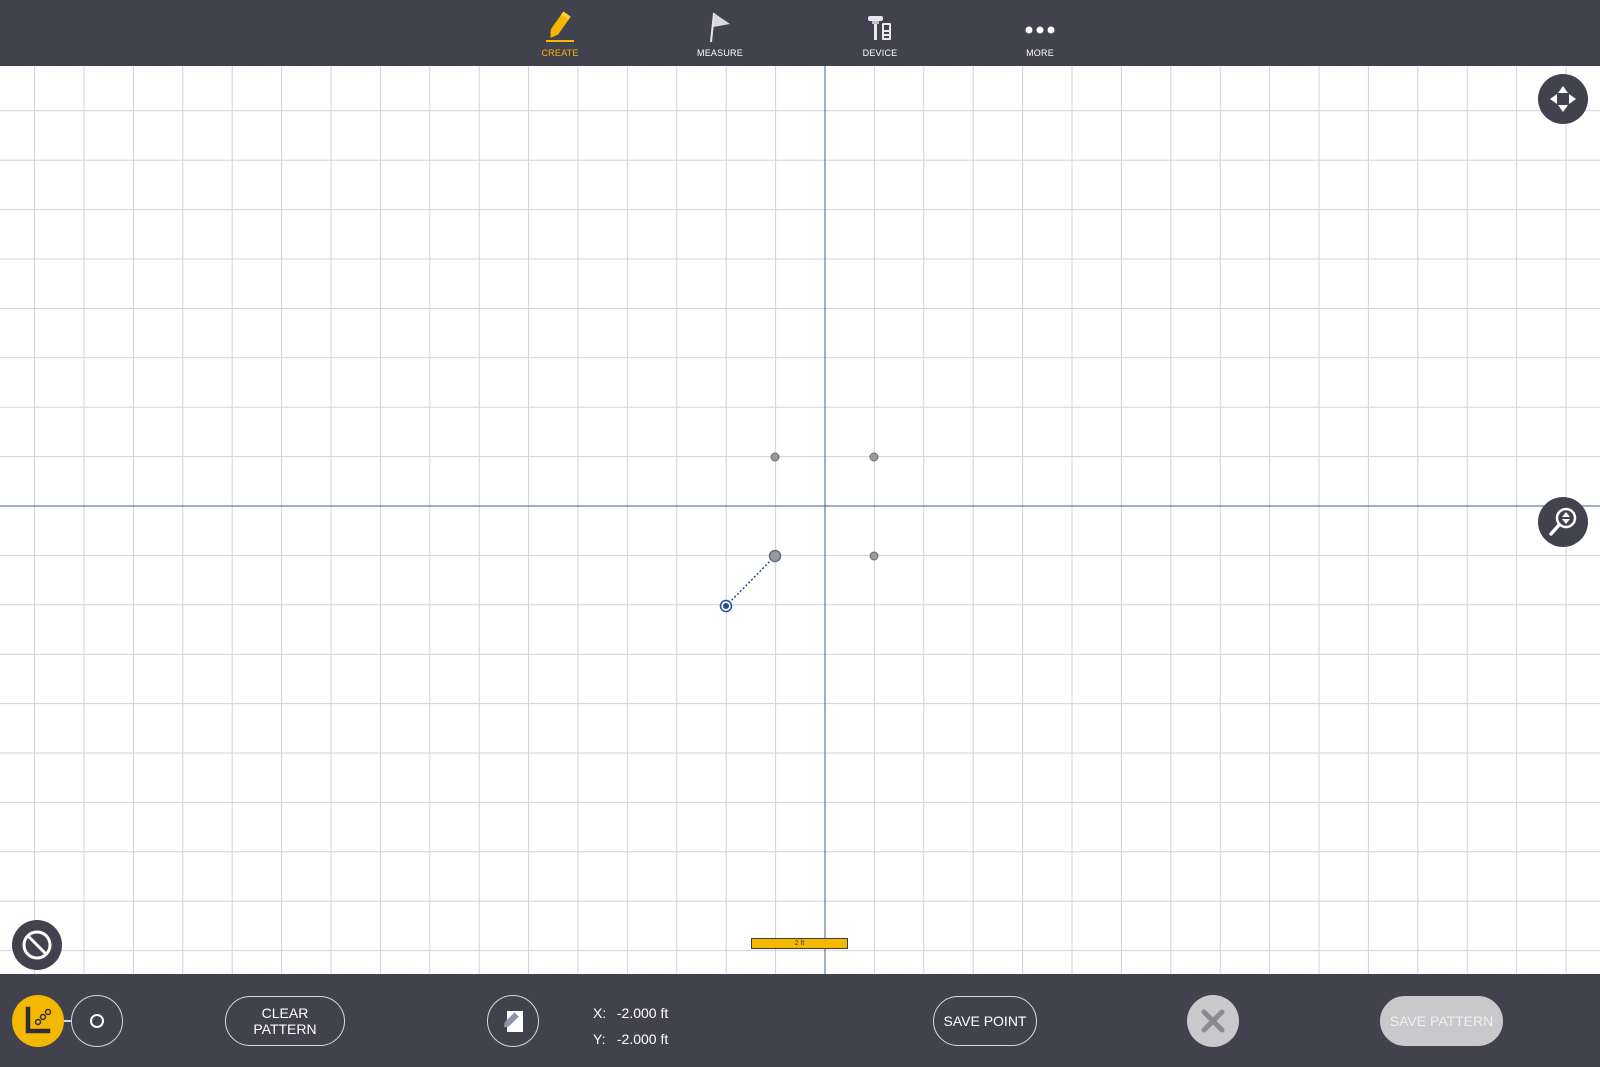 Image resolution: width=1600 pixels, height=1067 pixels. I want to click on top-nav-bar: CREATE MEASURE DEVICE MORE, so click(800, 33).